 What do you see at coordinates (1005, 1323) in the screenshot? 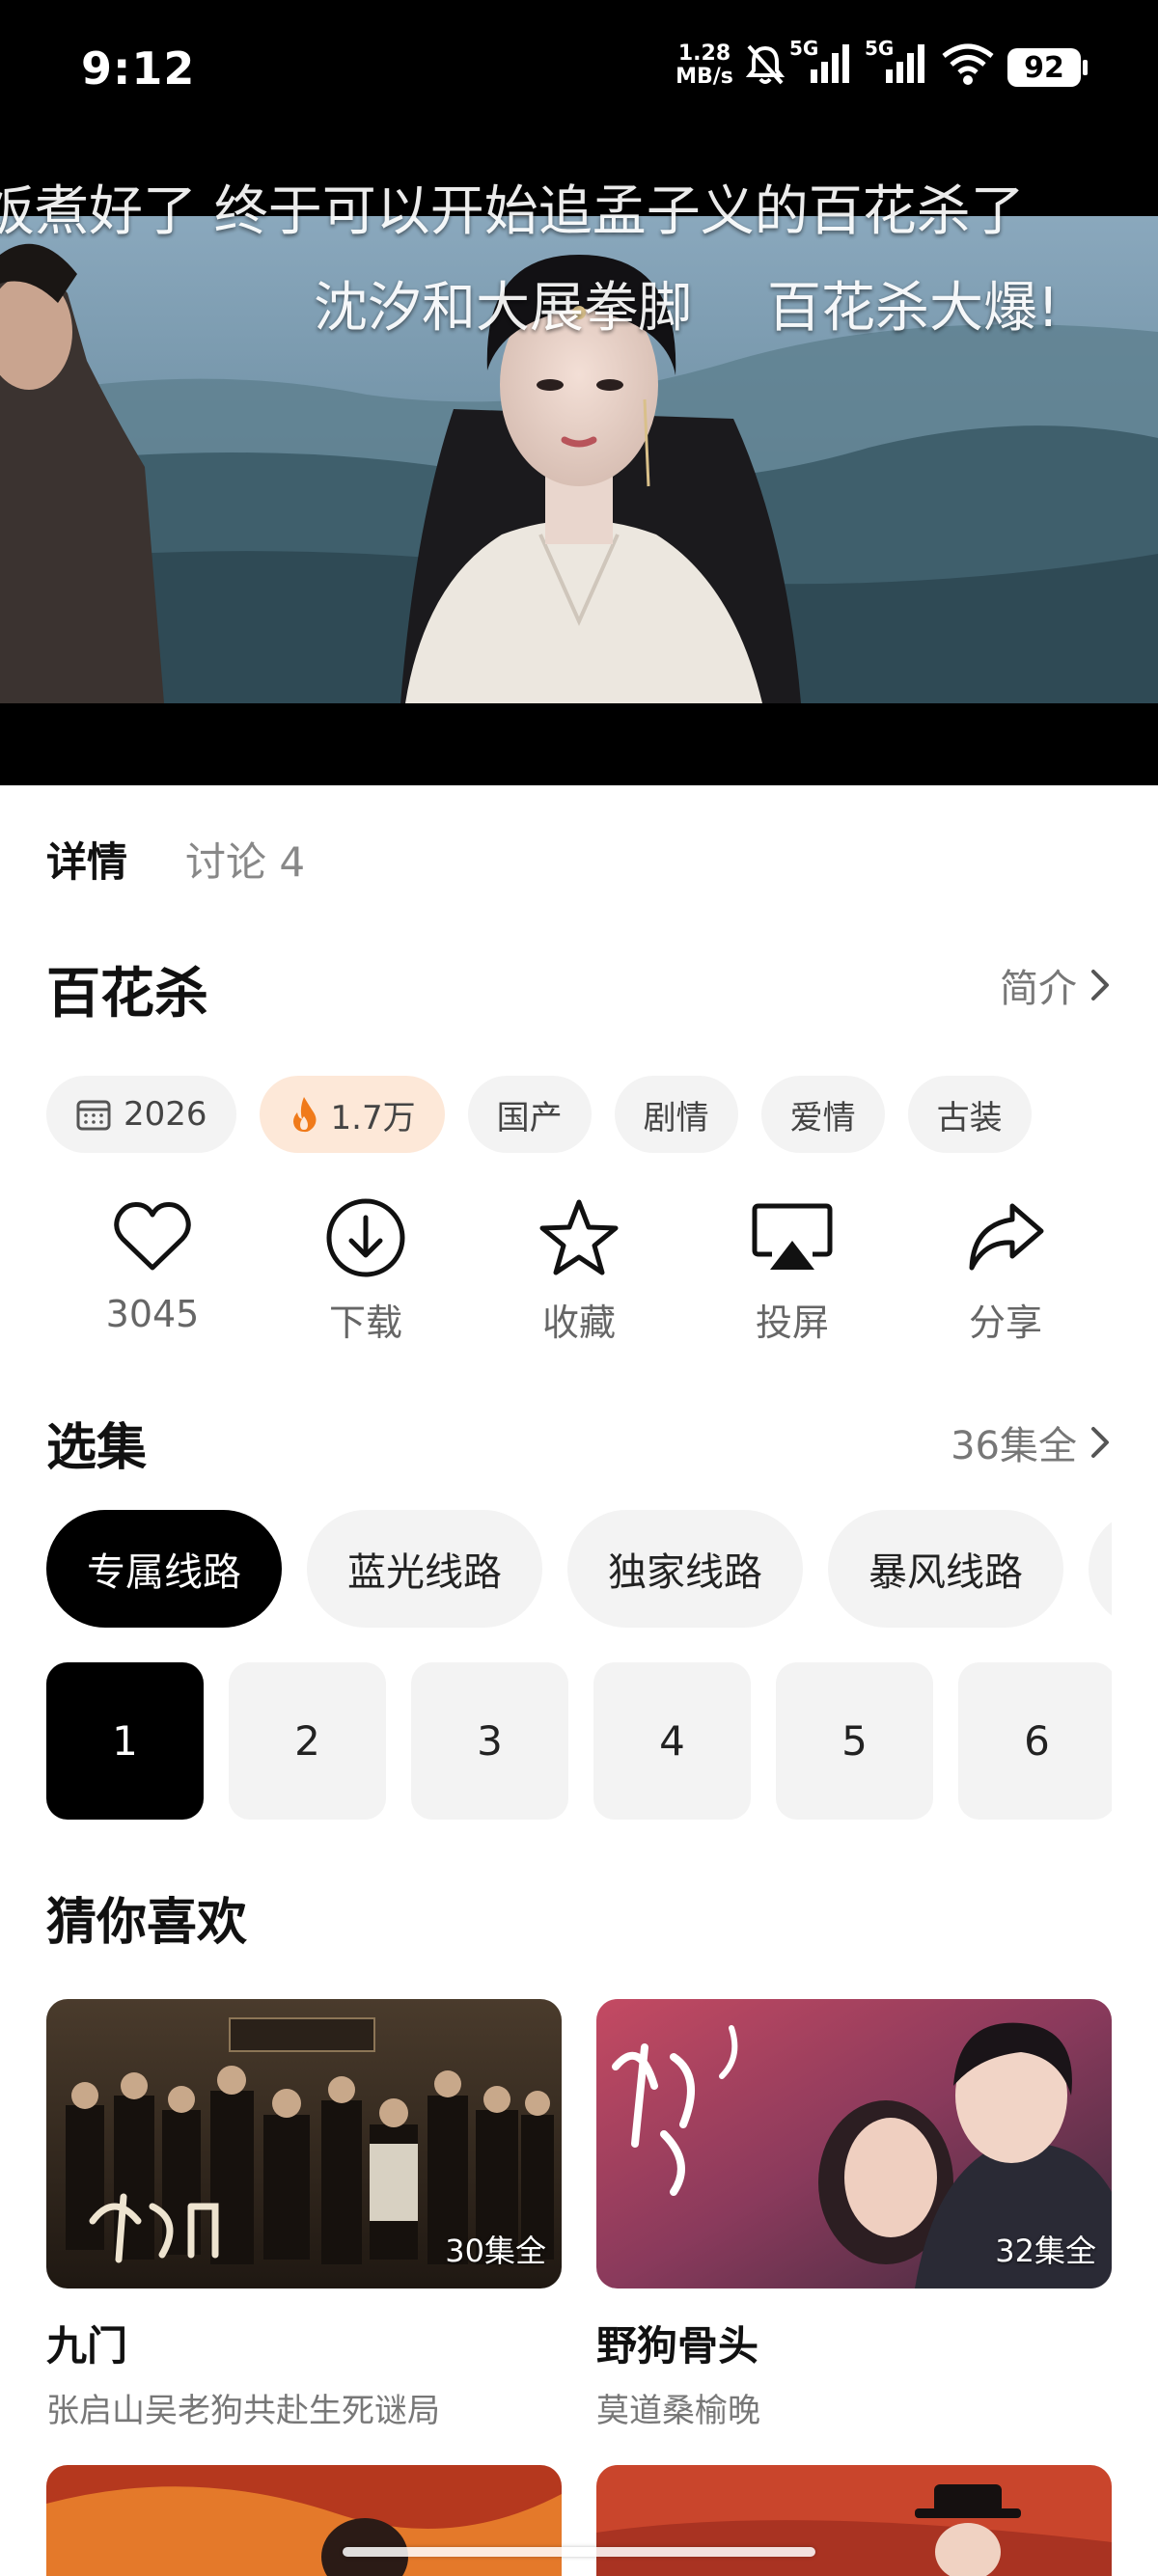
I see `share-label: 分享` at bounding box center [1005, 1323].